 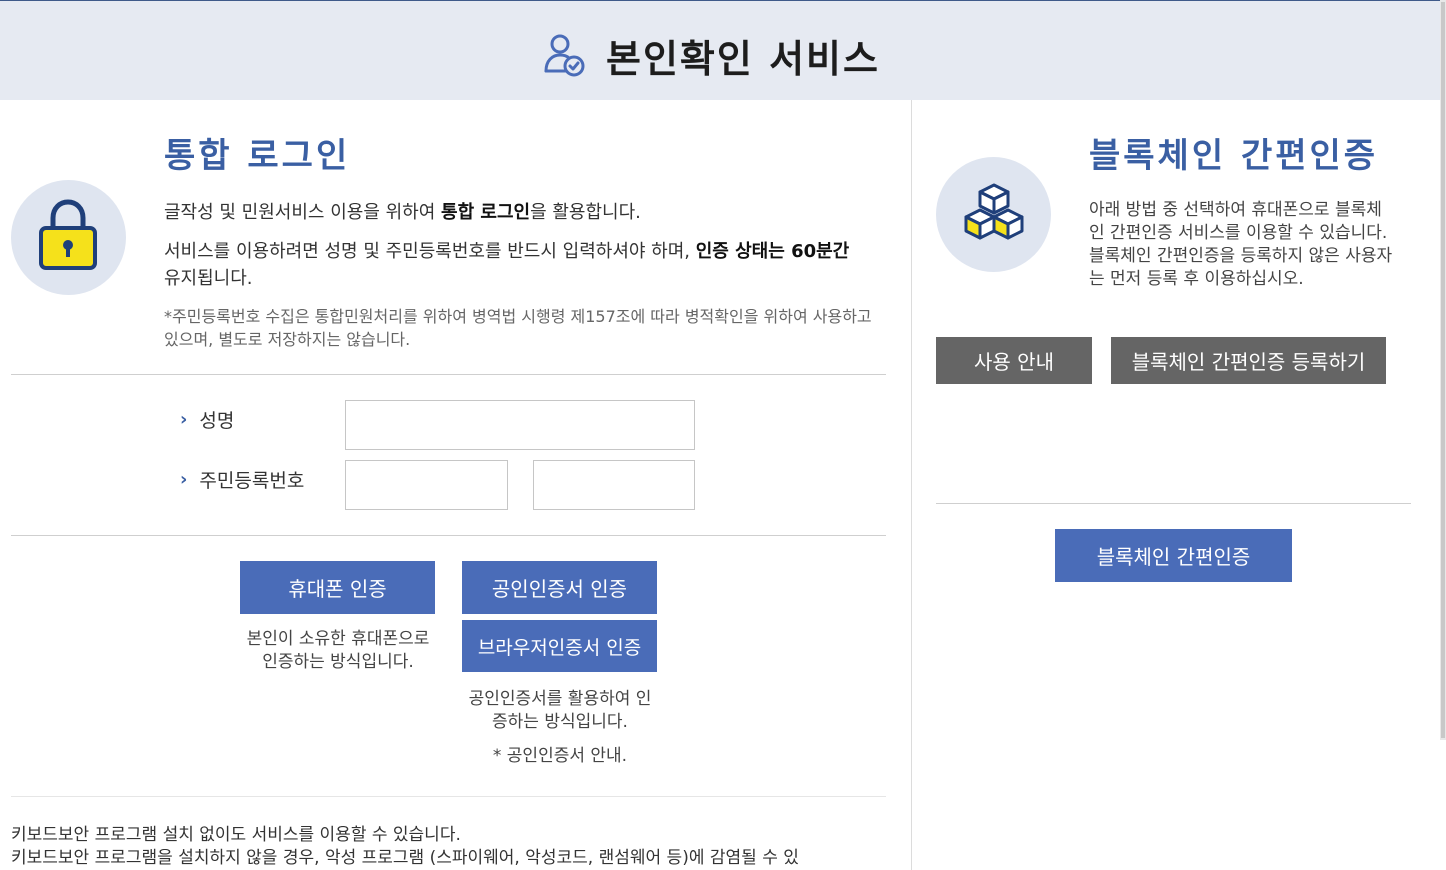 What do you see at coordinates (1443, 370) in the screenshot?
I see `scrollbar-thumb` at bounding box center [1443, 370].